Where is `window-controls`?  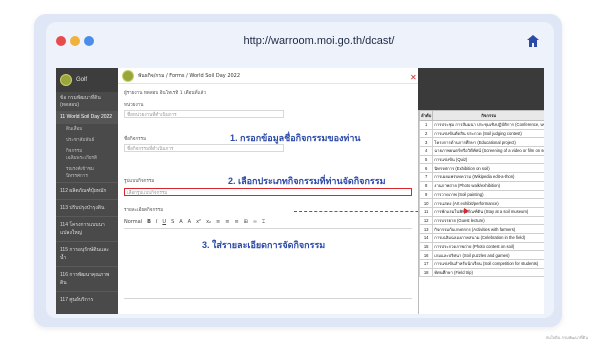 window-controls is located at coordinates (86, 41).